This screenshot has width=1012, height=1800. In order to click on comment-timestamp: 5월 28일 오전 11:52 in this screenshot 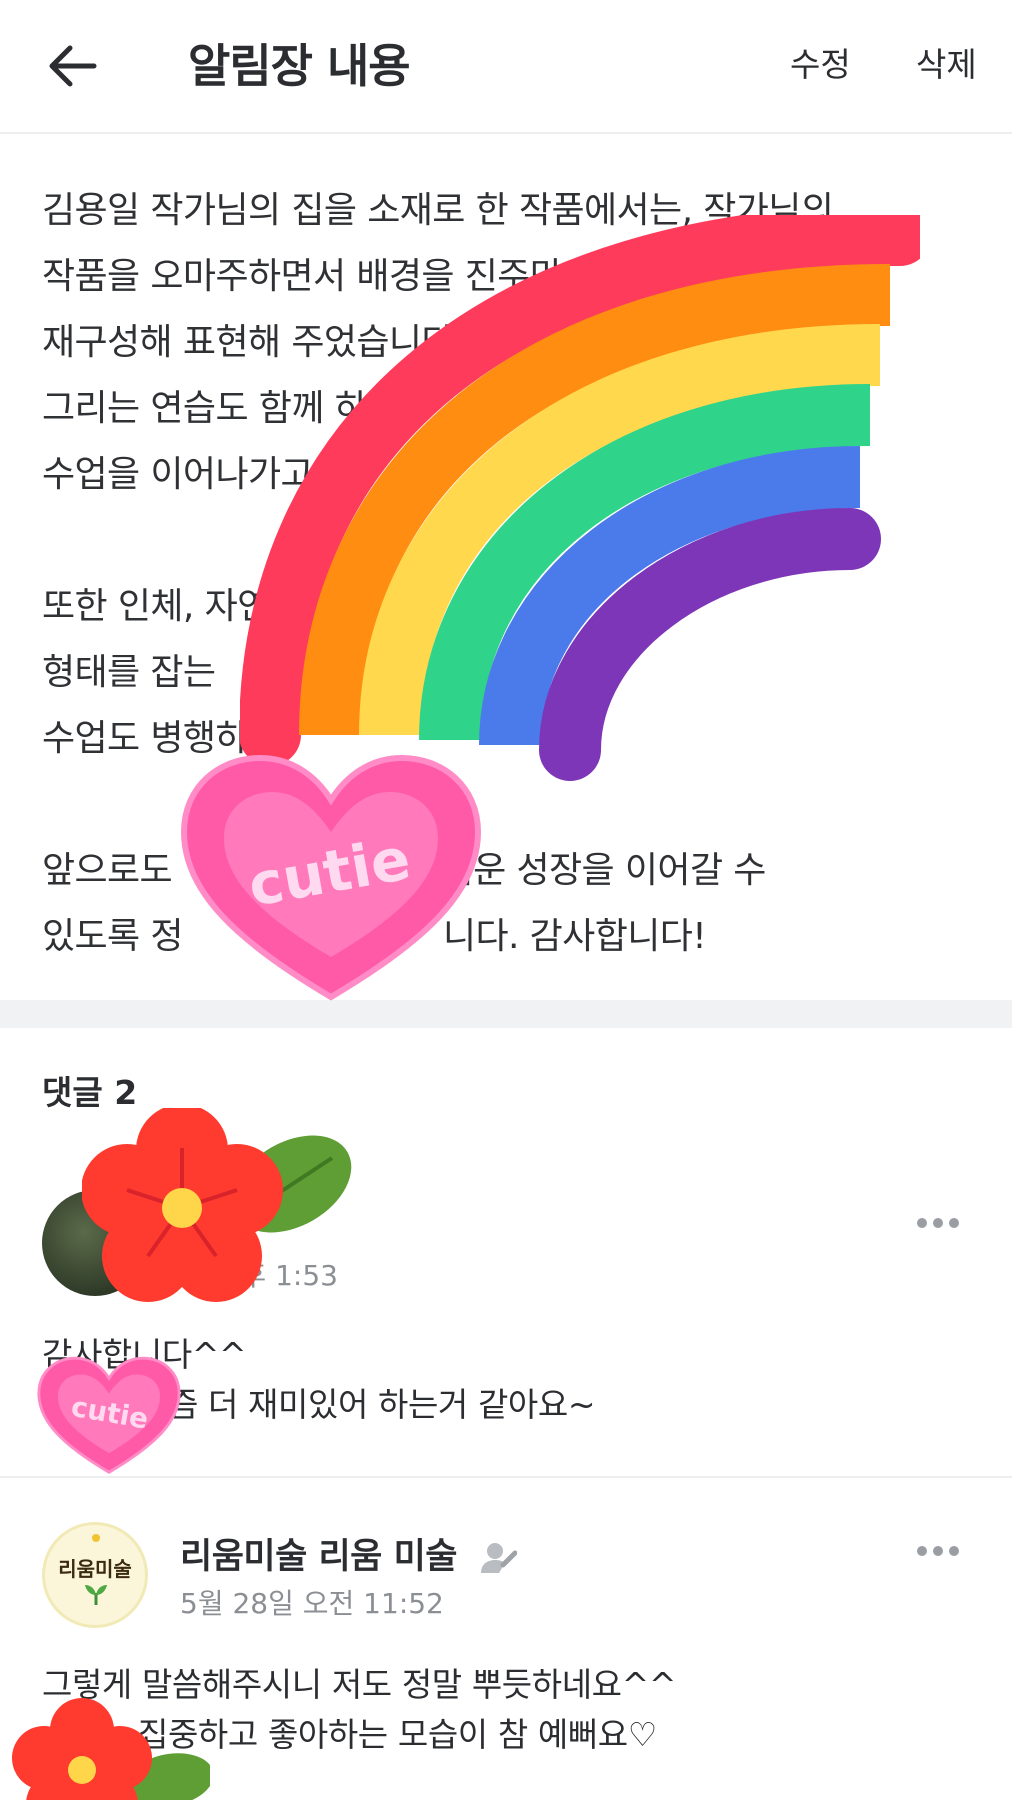, I will do `click(312, 1603)`.